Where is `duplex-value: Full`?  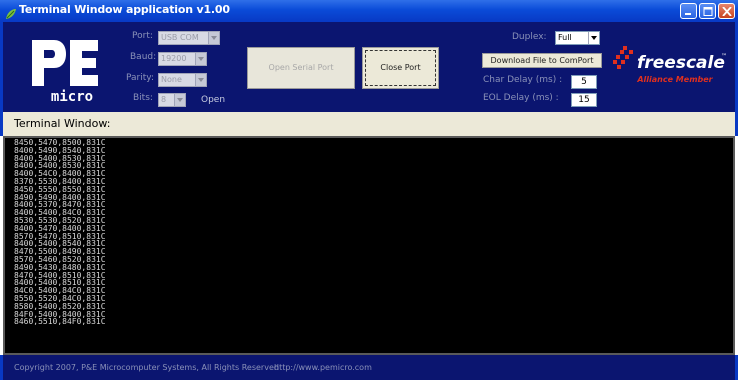 duplex-value: Full is located at coordinates (565, 37).